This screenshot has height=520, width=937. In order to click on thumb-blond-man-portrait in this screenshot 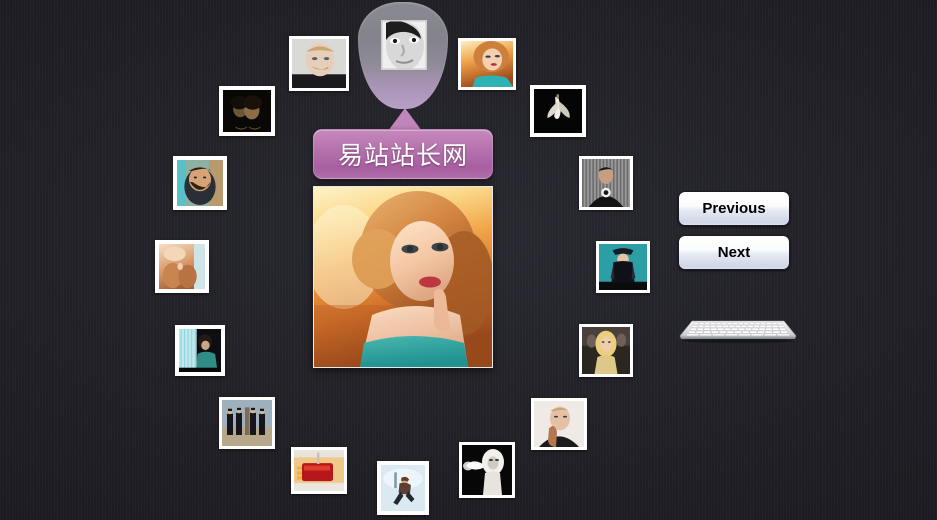, I will do `click(319, 63)`.